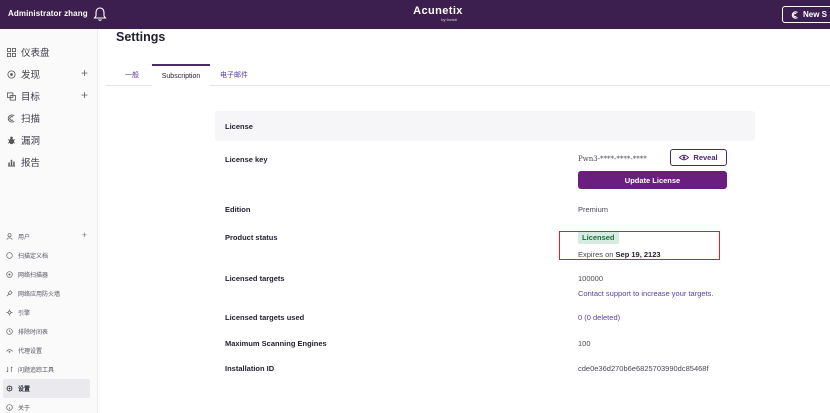  I want to click on sidebar-item-label: 报告, so click(31, 163).